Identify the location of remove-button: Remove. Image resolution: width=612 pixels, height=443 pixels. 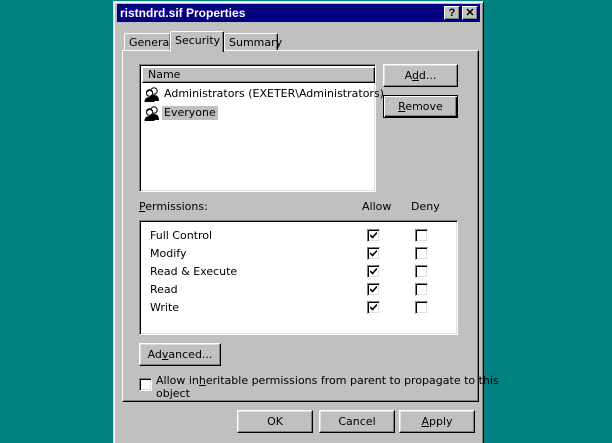
(420, 106).